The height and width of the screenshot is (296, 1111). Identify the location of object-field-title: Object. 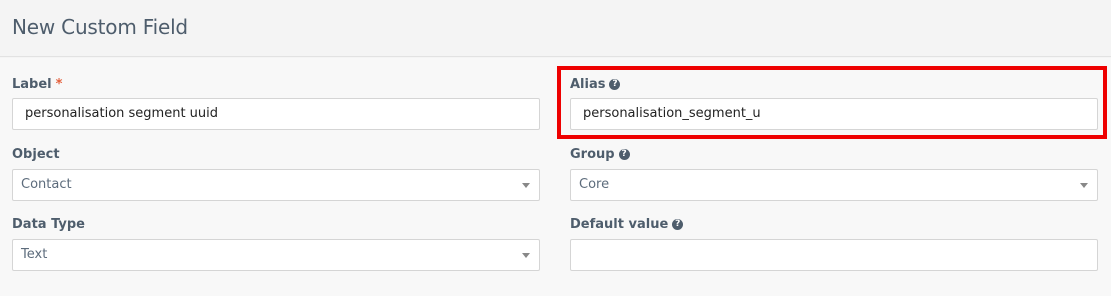
(36, 154).